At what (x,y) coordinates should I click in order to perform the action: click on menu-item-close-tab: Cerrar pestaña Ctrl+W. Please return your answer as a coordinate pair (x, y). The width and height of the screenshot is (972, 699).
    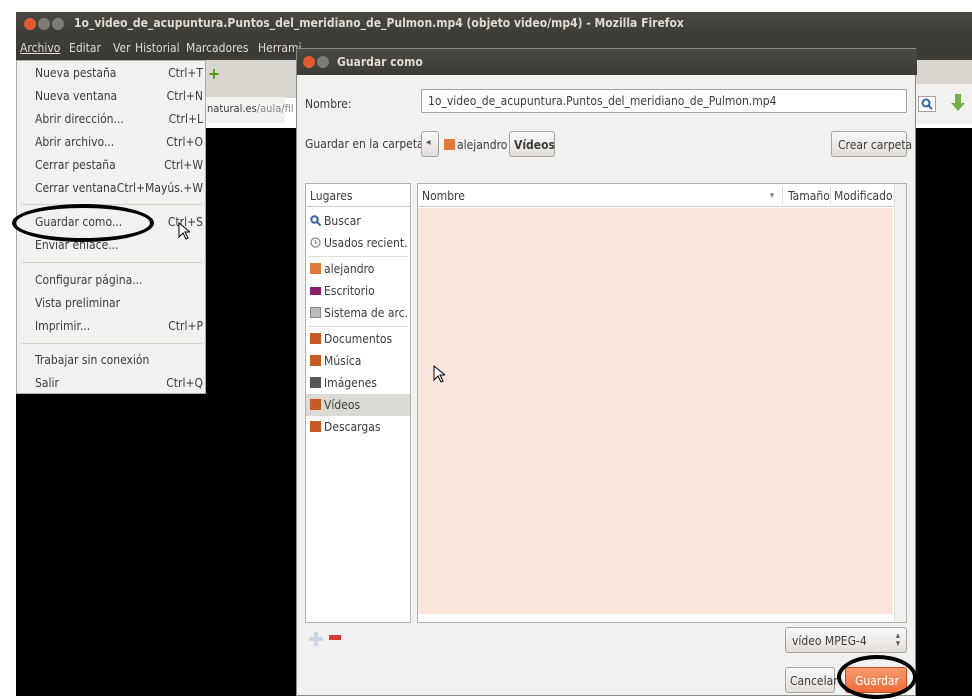
    Looking at the image, I should click on (119, 166).